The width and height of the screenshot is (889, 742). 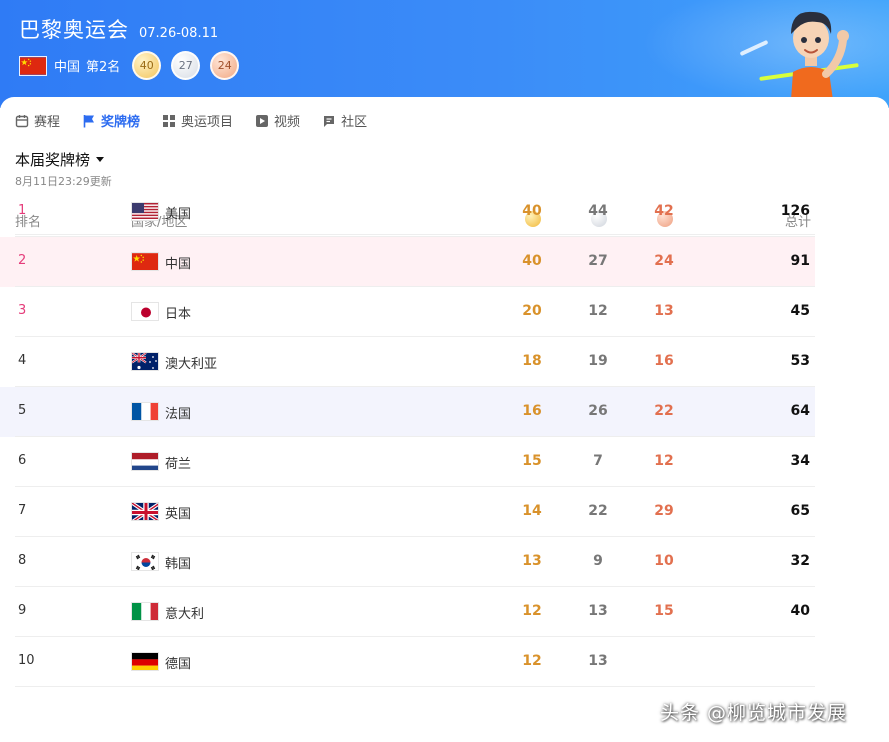 What do you see at coordinates (277, 120) in the screenshot?
I see `tab-video: 视频` at bounding box center [277, 120].